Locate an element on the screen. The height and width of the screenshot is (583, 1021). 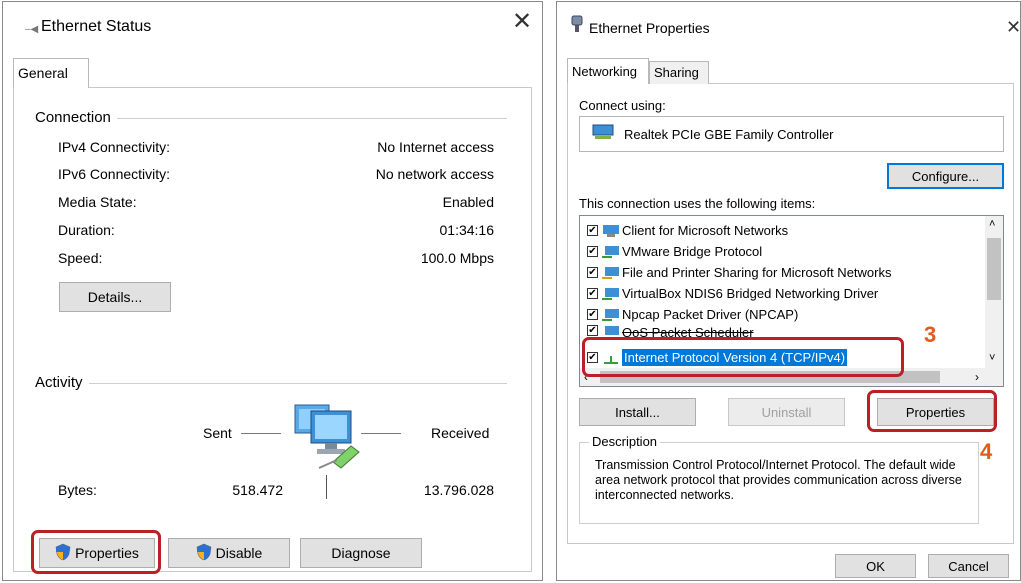
tab-general: General is located at coordinates (51, 73).